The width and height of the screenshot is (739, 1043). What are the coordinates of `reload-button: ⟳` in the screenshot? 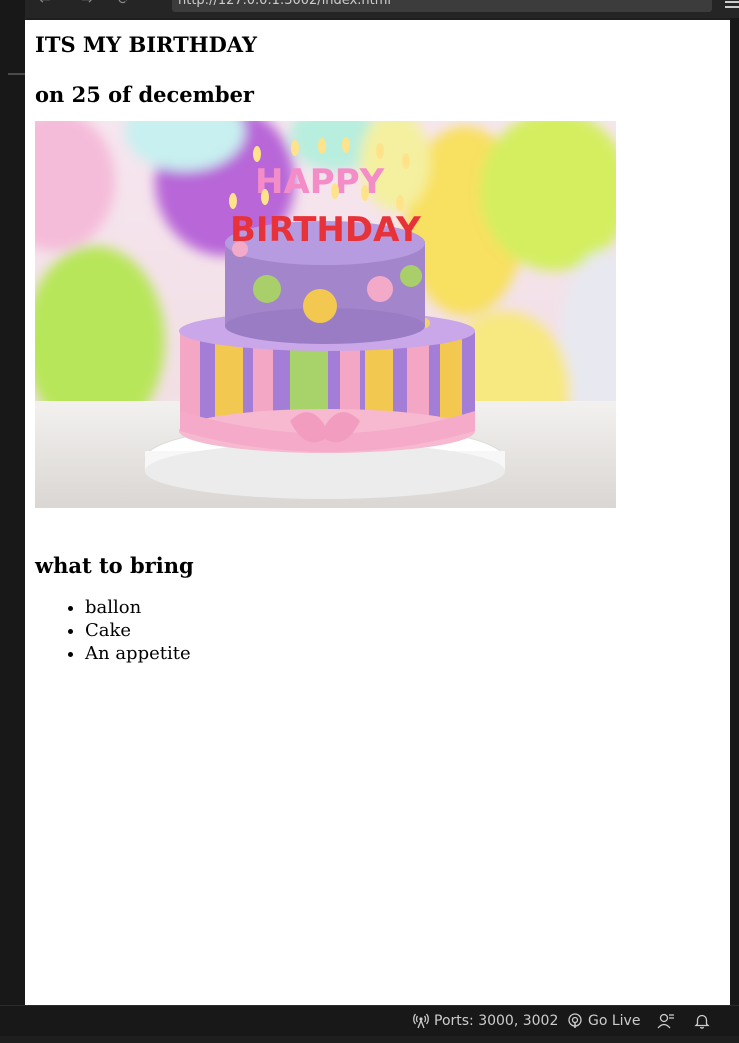 It's located at (124, 4).